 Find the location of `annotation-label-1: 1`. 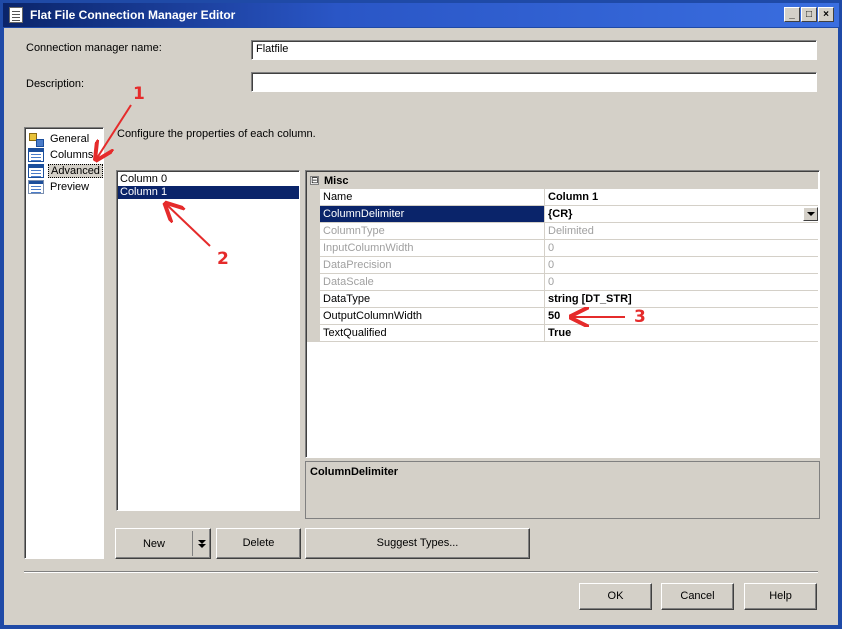

annotation-label-1: 1 is located at coordinates (139, 94).